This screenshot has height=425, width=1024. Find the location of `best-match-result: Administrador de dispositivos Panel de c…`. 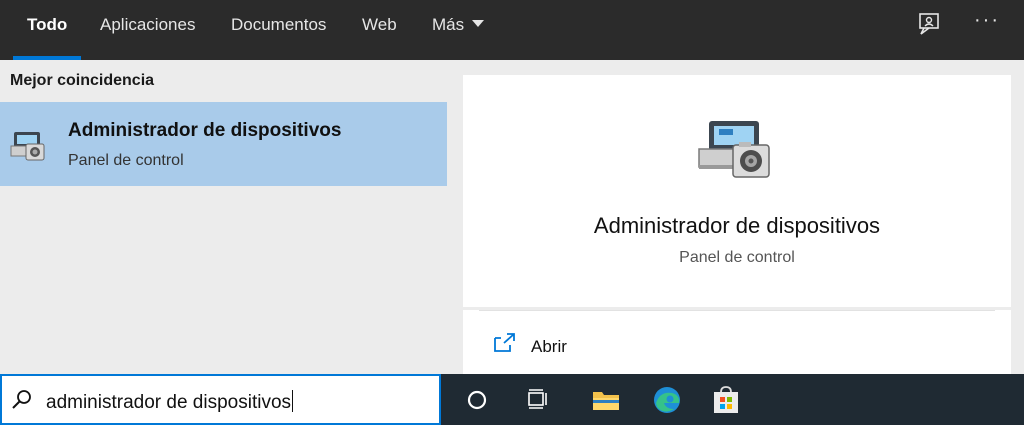

best-match-result: Administrador de dispositivos Panel de c… is located at coordinates (223, 144).